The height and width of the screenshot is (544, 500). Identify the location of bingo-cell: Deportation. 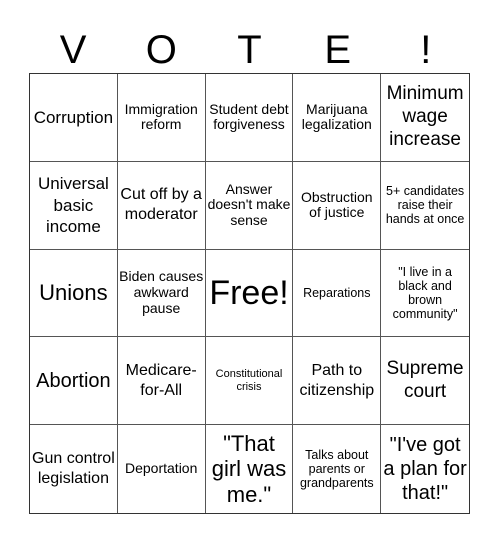
(162, 469).